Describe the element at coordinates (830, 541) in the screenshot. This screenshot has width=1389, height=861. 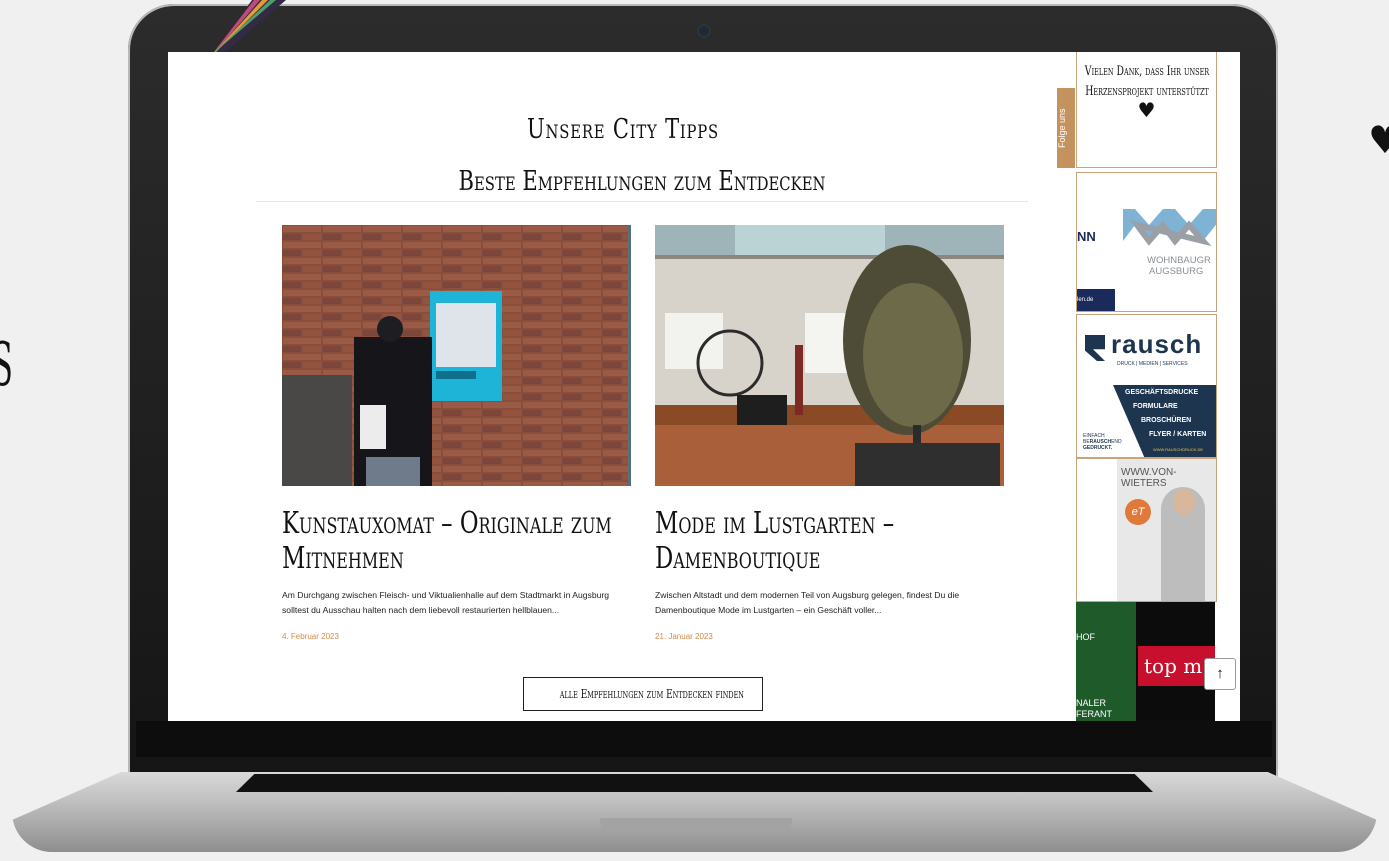
I see `post-title: Mode im Lustgarten – Damenboutique` at that location.